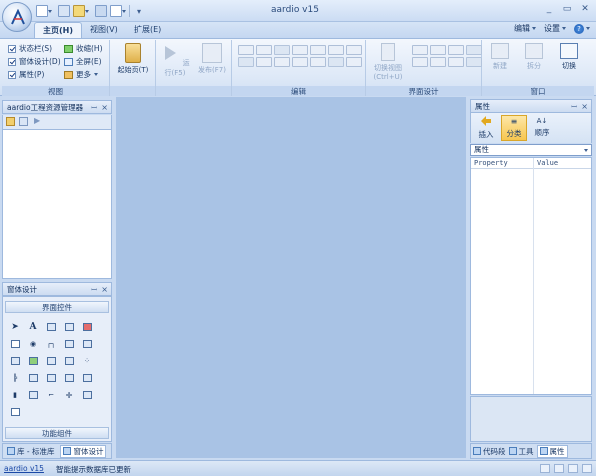 Image resolution: width=596 pixels, height=476 pixels. What do you see at coordinates (147, 30) in the screenshot?
I see `tab-extend: 扩展(E)` at bounding box center [147, 30].